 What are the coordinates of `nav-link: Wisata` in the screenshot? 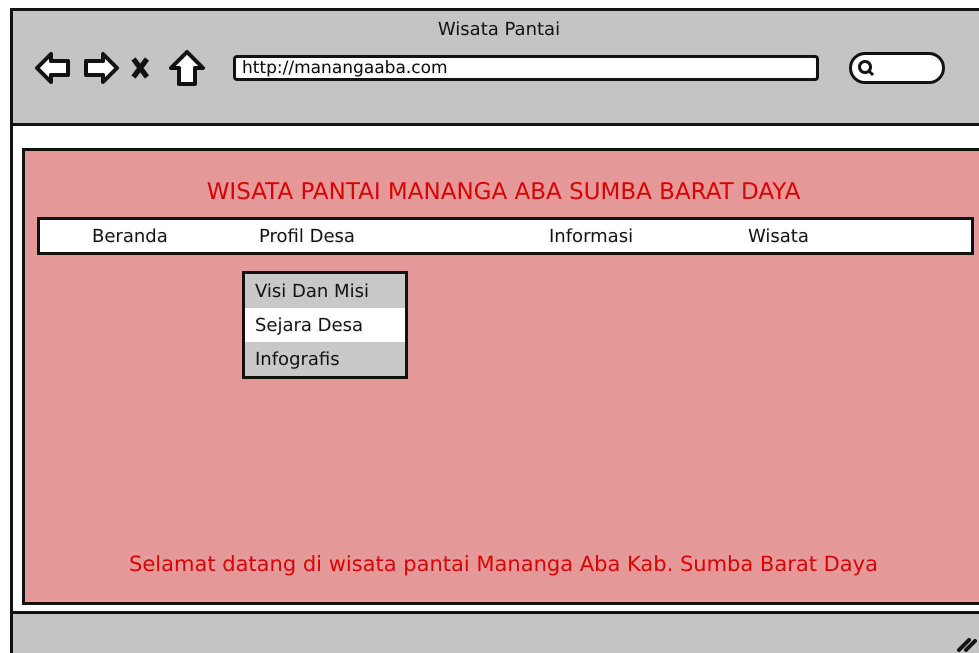 It's located at (778, 236).